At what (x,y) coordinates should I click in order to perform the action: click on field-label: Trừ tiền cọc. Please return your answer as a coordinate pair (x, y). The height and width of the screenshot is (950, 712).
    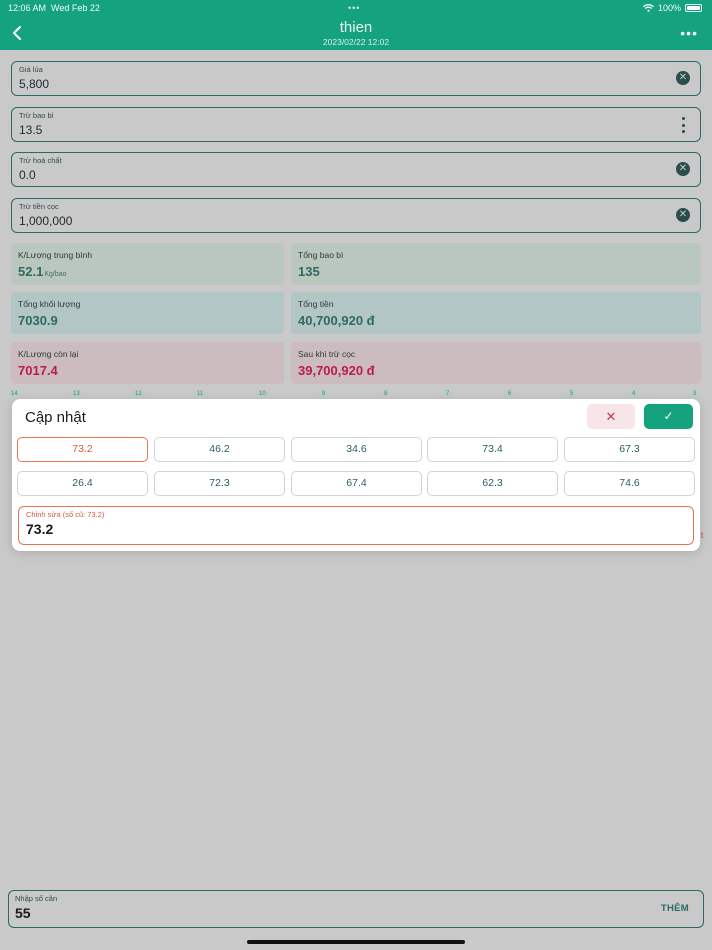
    Looking at the image, I should click on (39, 206).